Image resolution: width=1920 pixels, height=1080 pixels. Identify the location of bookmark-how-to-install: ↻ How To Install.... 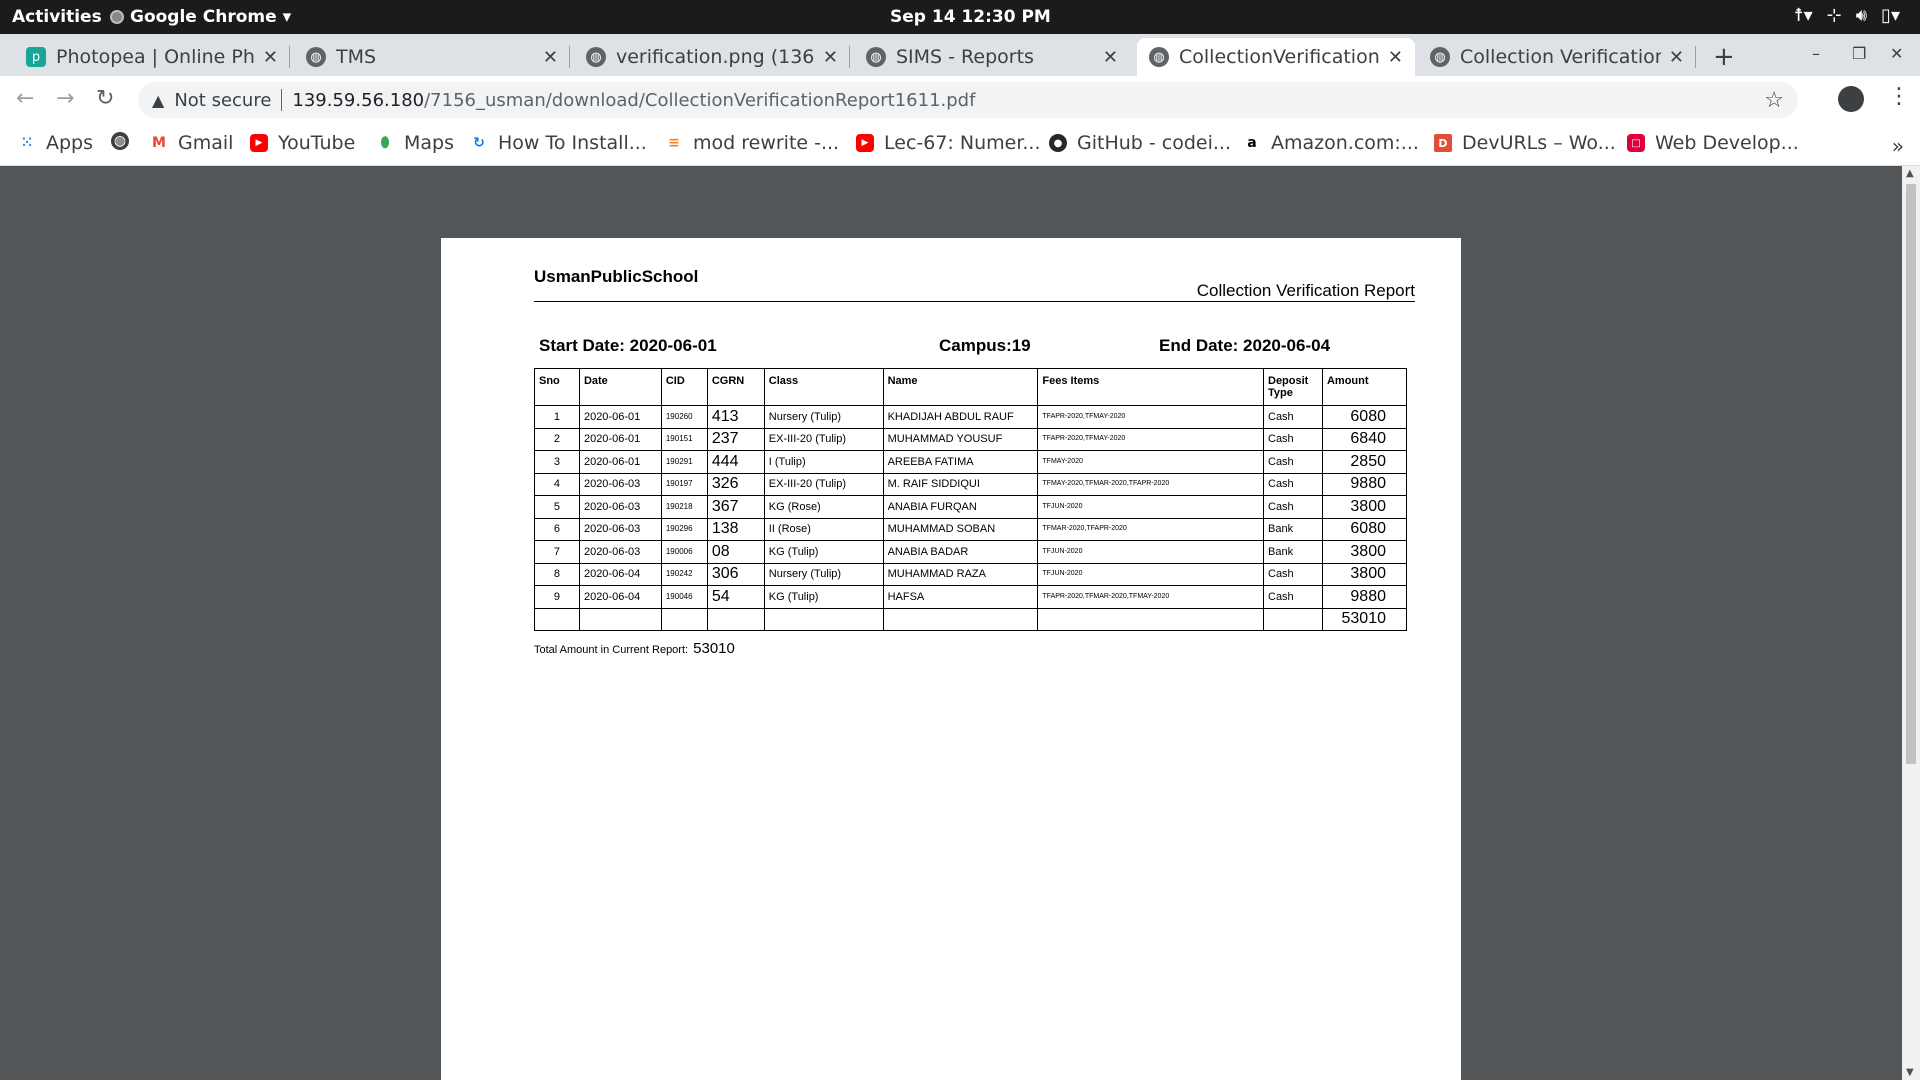
(558, 143).